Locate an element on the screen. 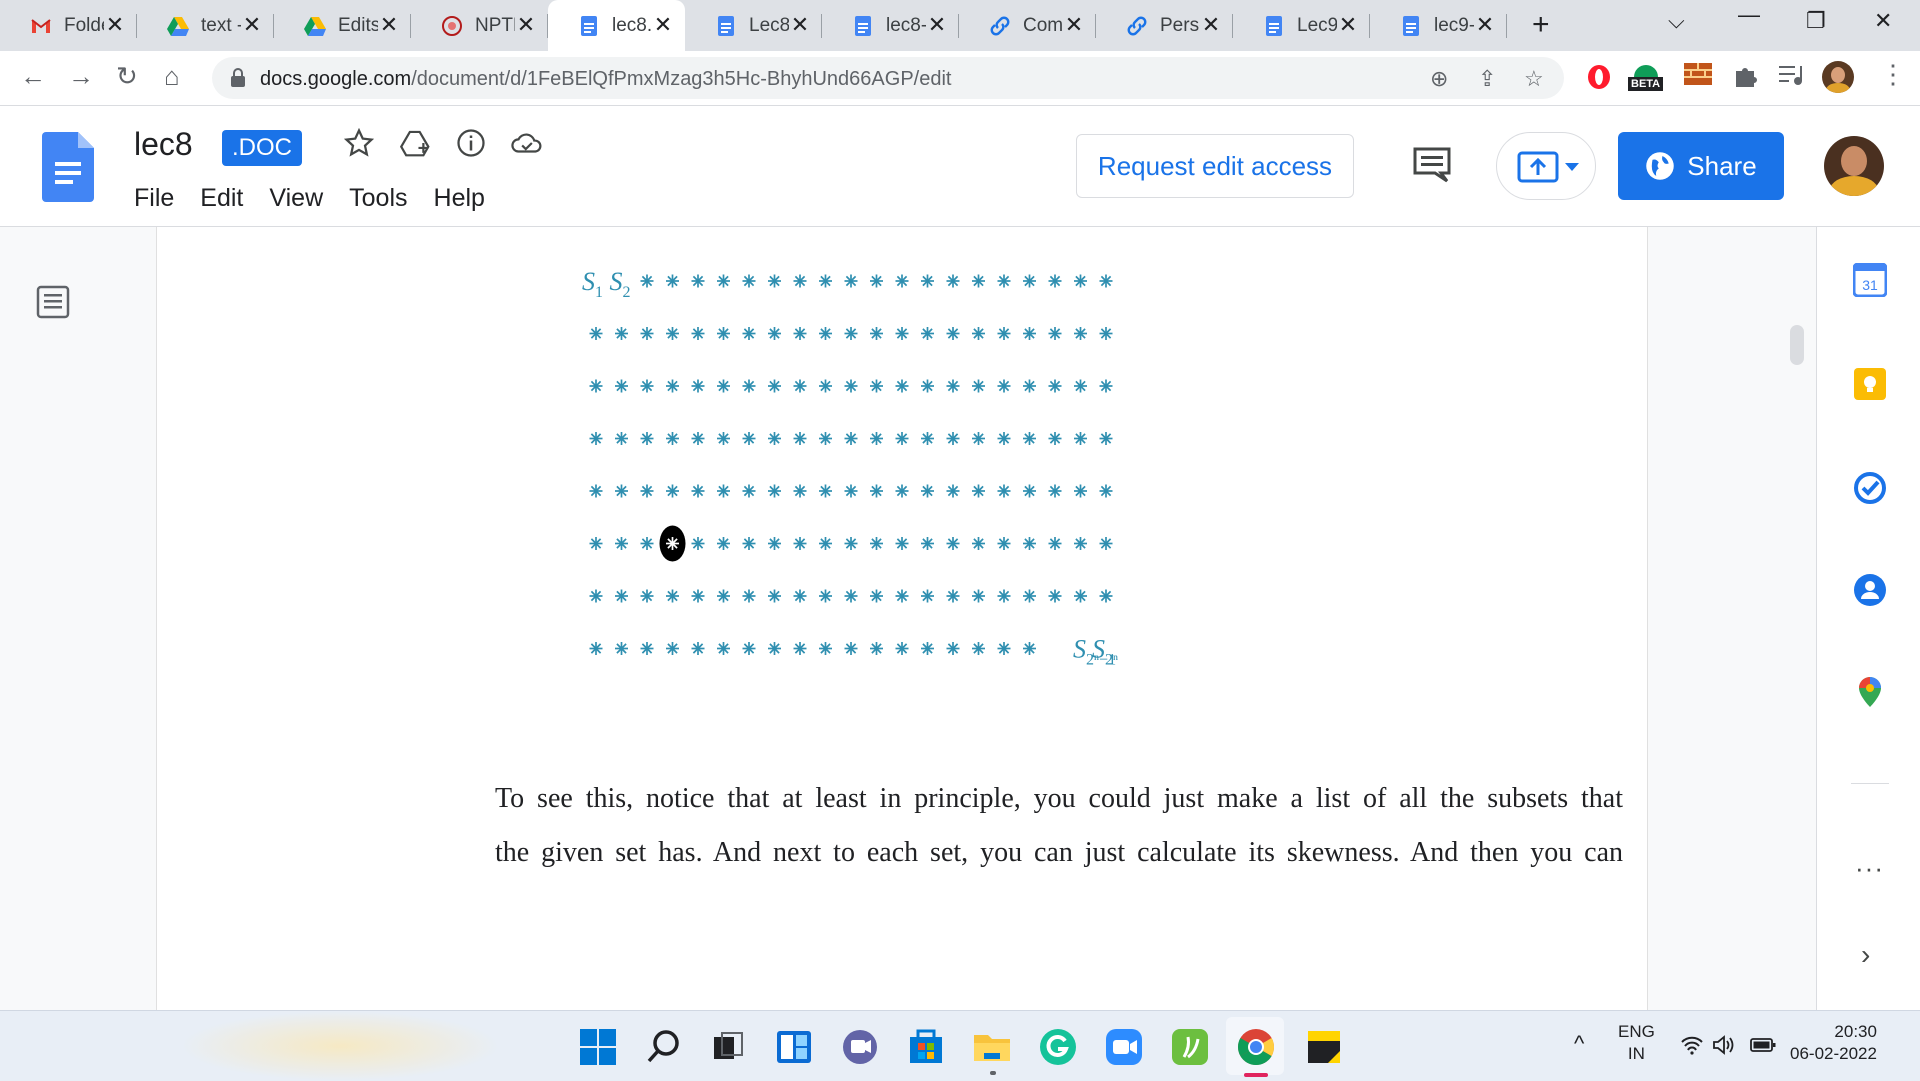 The width and height of the screenshot is (1920, 1081). browser-tab: NPTE✕ is located at coordinates (479, 25).